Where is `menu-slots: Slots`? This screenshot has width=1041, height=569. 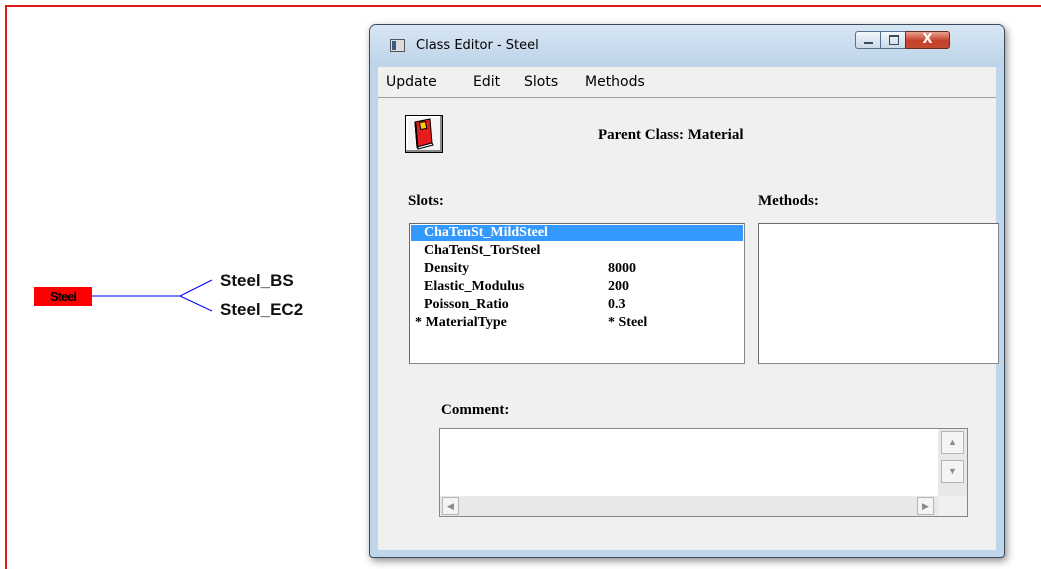 menu-slots: Slots is located at coordinates (541, 82).